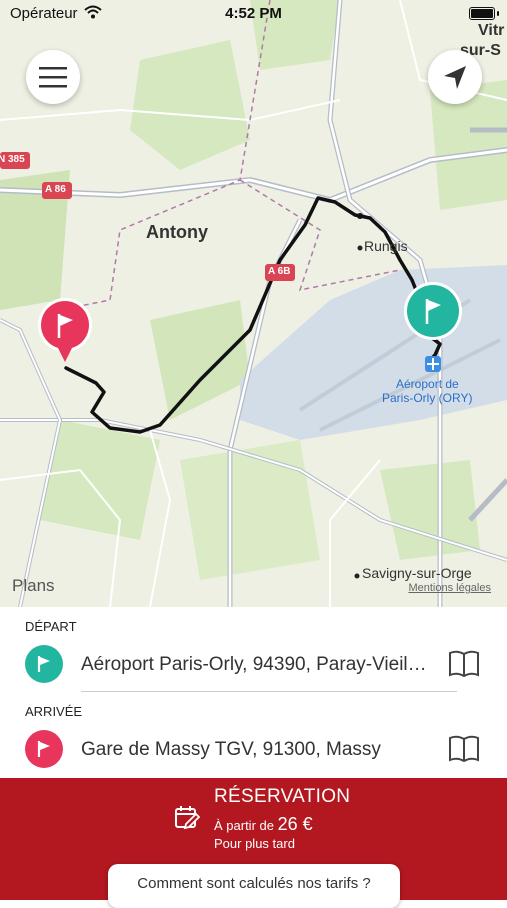 Image resolution: width=507 pixels, height=908 pixels. I want to click on legal-link: Mentions légales, so click(449, 588).